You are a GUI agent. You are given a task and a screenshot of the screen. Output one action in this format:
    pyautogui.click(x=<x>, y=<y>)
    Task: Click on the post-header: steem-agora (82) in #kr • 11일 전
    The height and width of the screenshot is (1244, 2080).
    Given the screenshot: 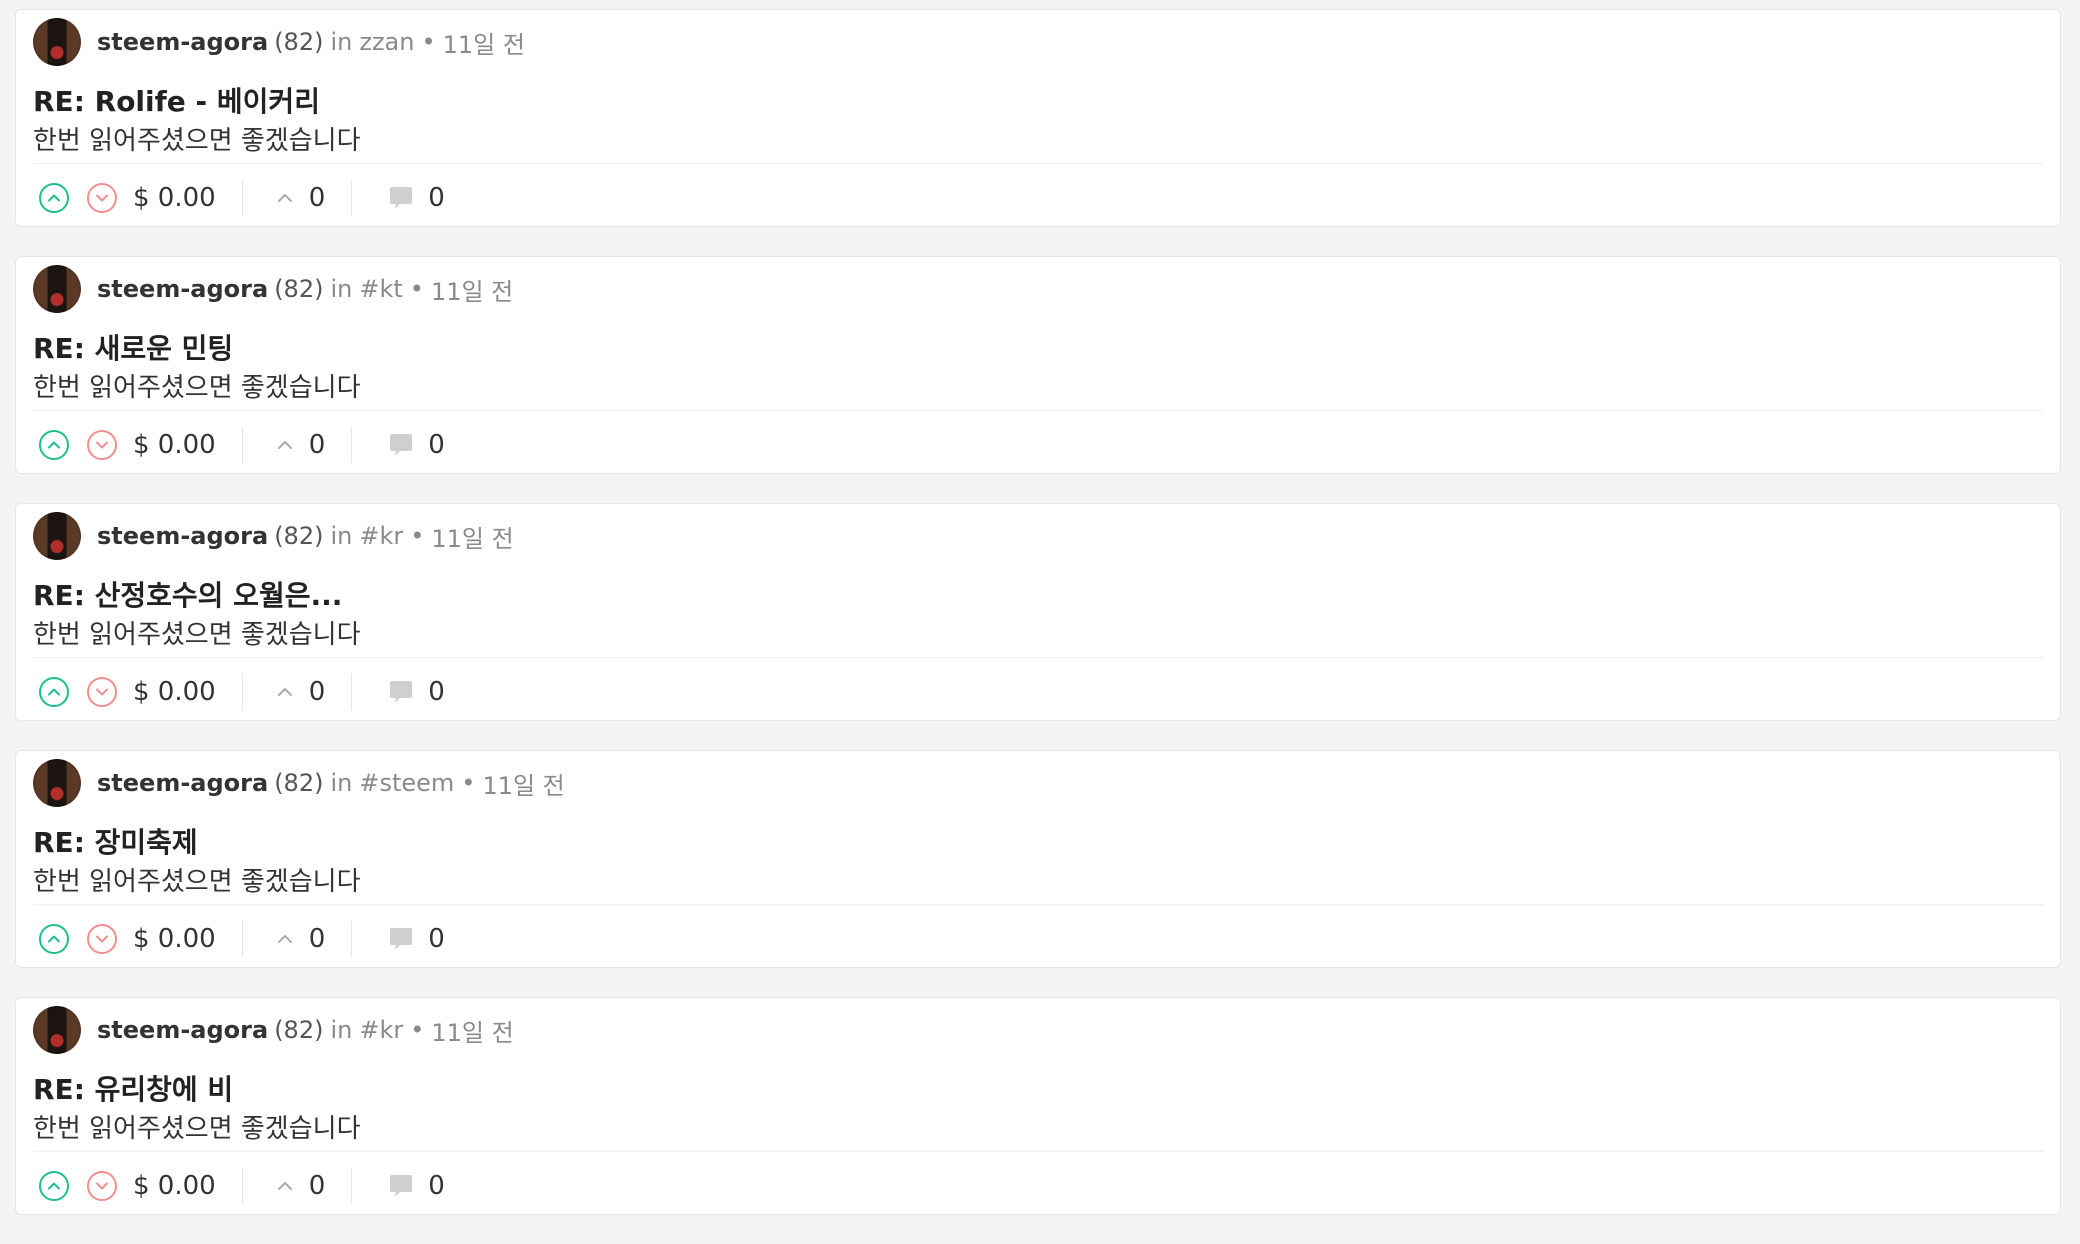 What is the action you would take?
    pyautogui.click(x=273, y=536)
    